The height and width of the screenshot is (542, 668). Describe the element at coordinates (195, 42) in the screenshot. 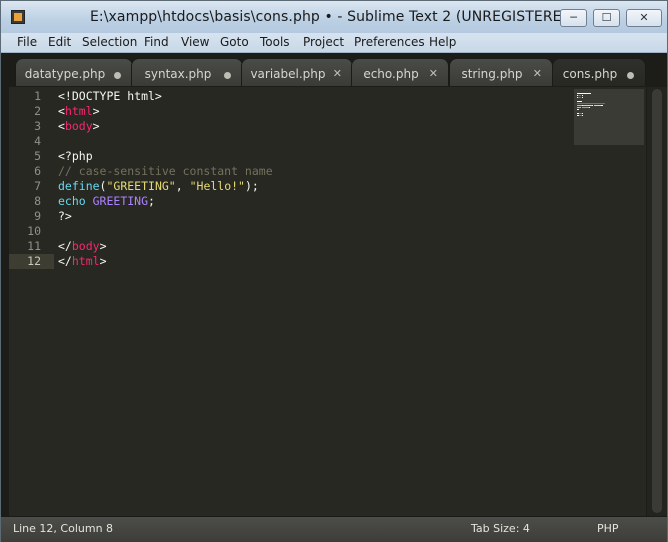

I see `menu-view: View` at that location.